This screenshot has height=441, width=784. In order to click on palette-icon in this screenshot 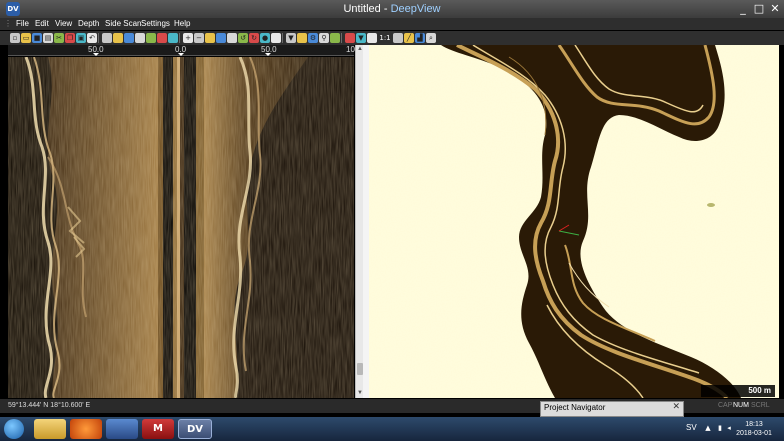, I will do `click(140, 38)`.